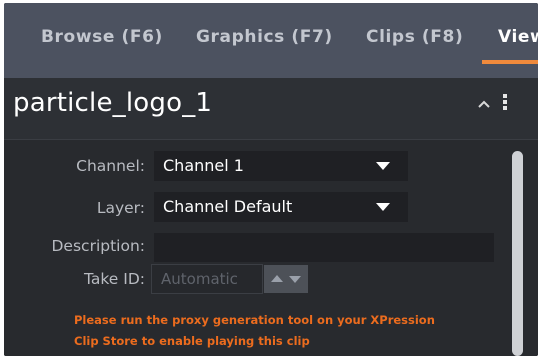 This screenshot has height=356, width=538. Describe the element at coordinates (510, 62) in the screenshot. I see `active-tab-indicator` at that location.